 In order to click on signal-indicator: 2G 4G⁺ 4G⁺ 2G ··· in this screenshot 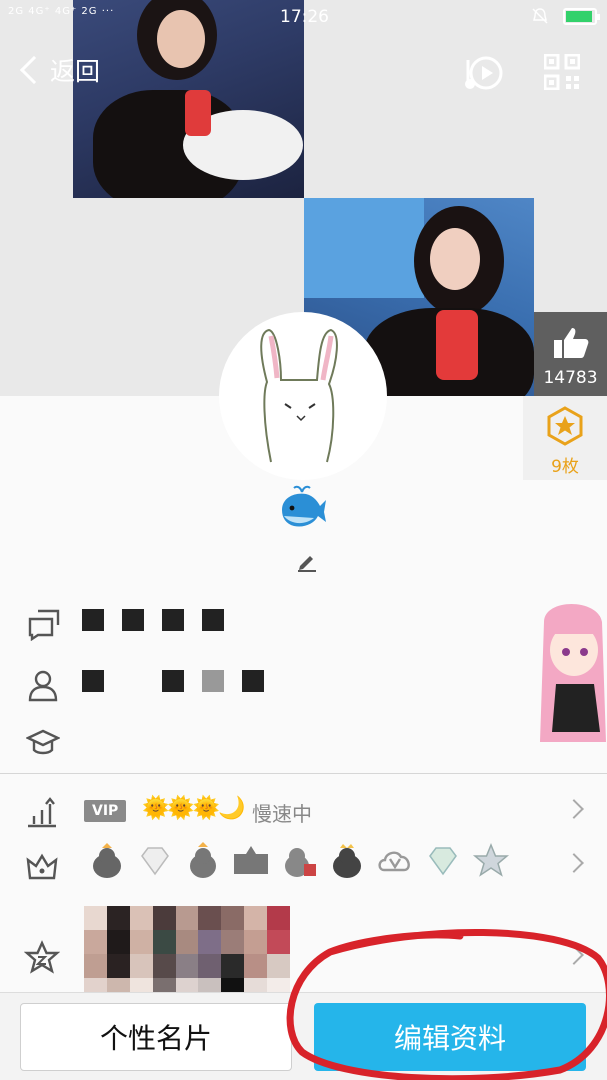, I will do `click(61, 11)`.